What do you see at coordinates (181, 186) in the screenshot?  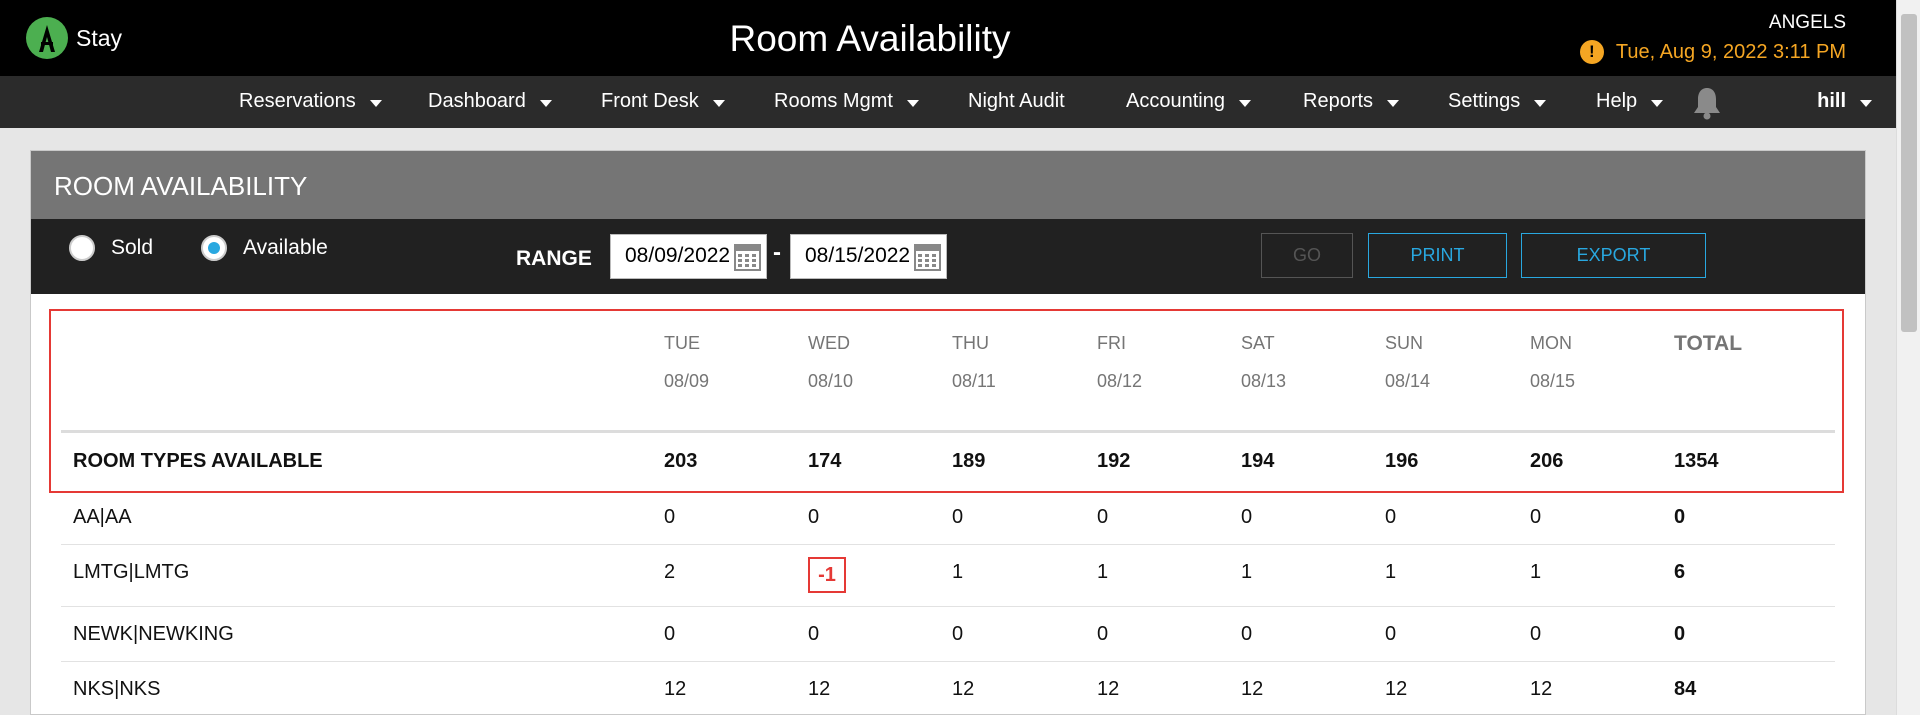 I see `panel-title: ROOM AVAILABILITY` at bounding box center [181, 186].